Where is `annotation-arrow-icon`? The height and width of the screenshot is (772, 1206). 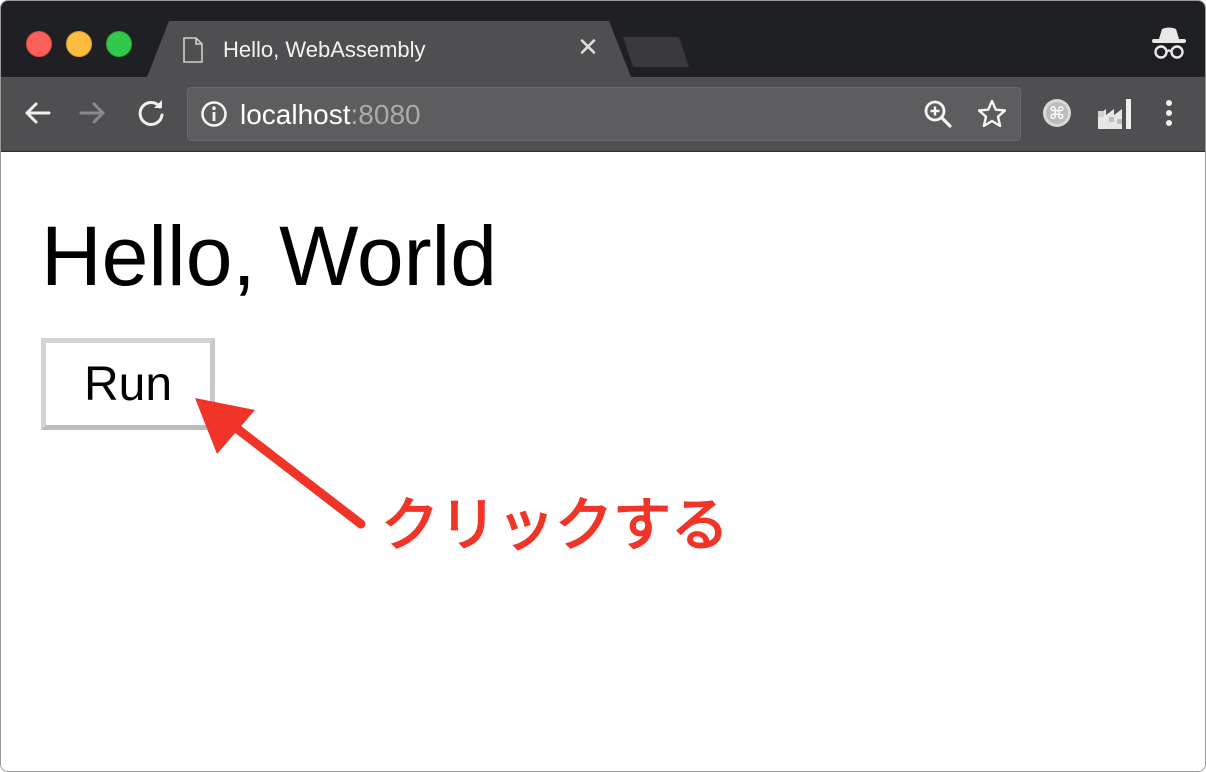
annotation-arrow-icon is located at coordinates (280, 463).